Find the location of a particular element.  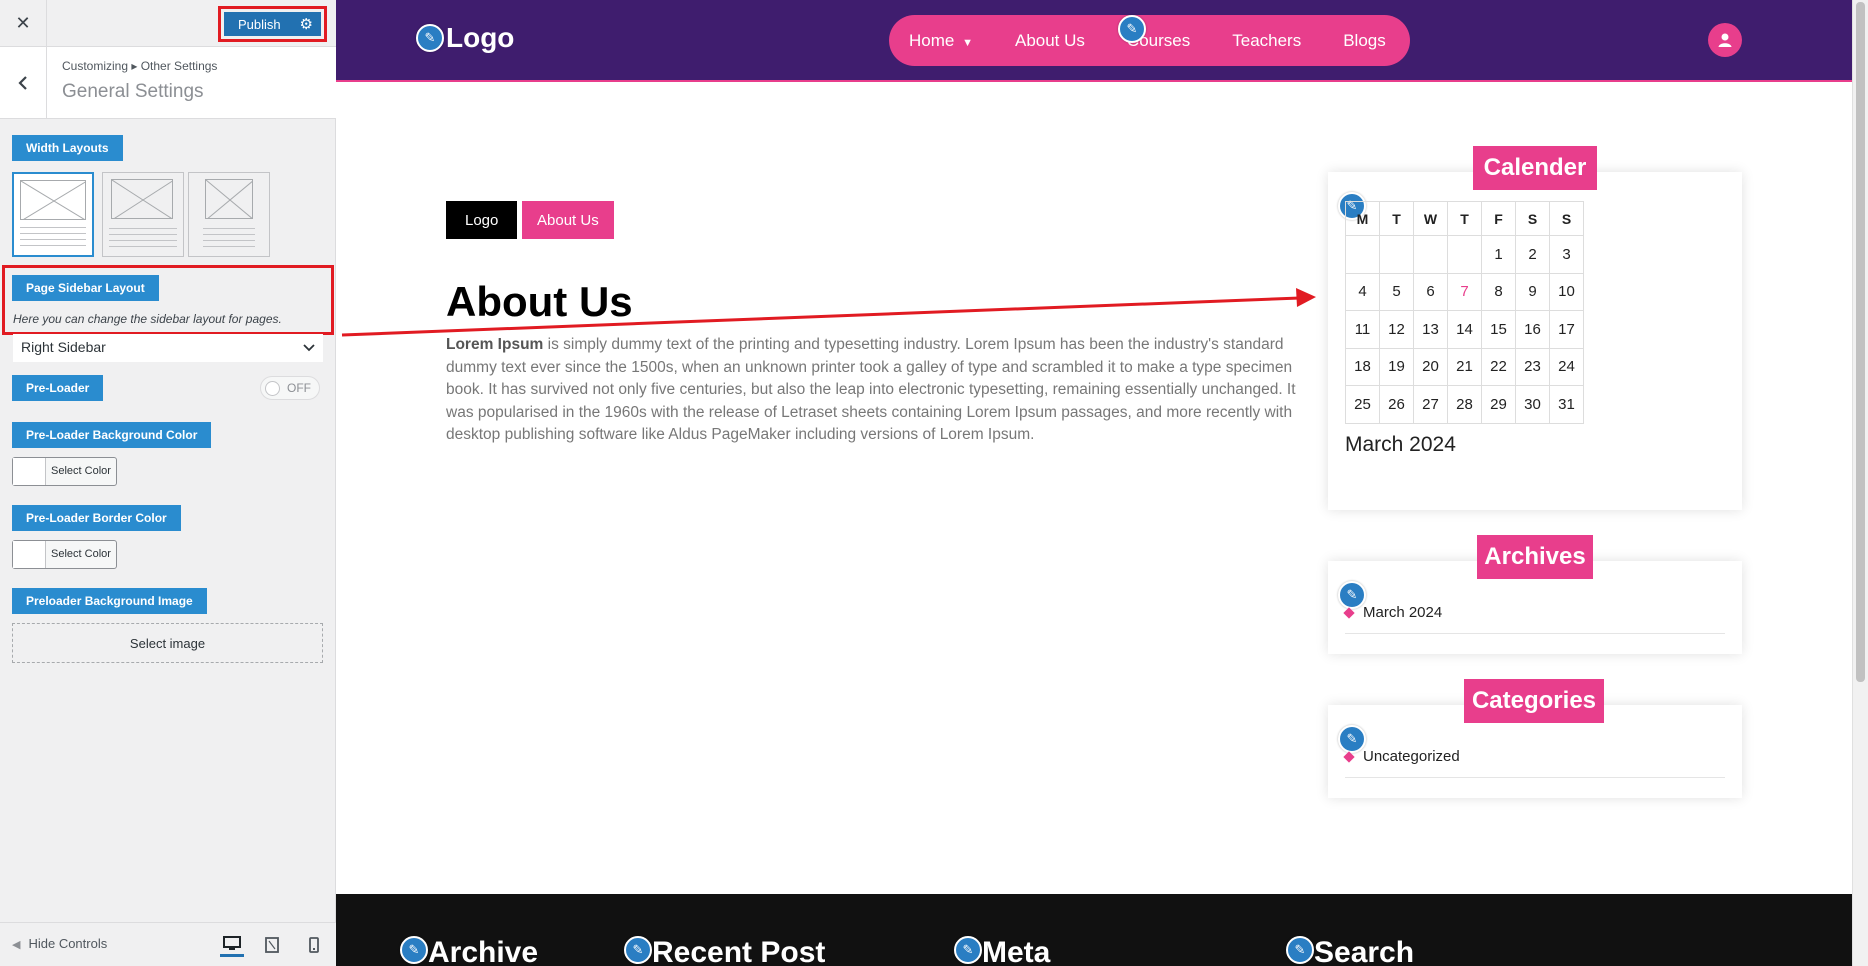

preloader-border-color-label: Pre-Loader Border Color is located at coordinates (96, 518).